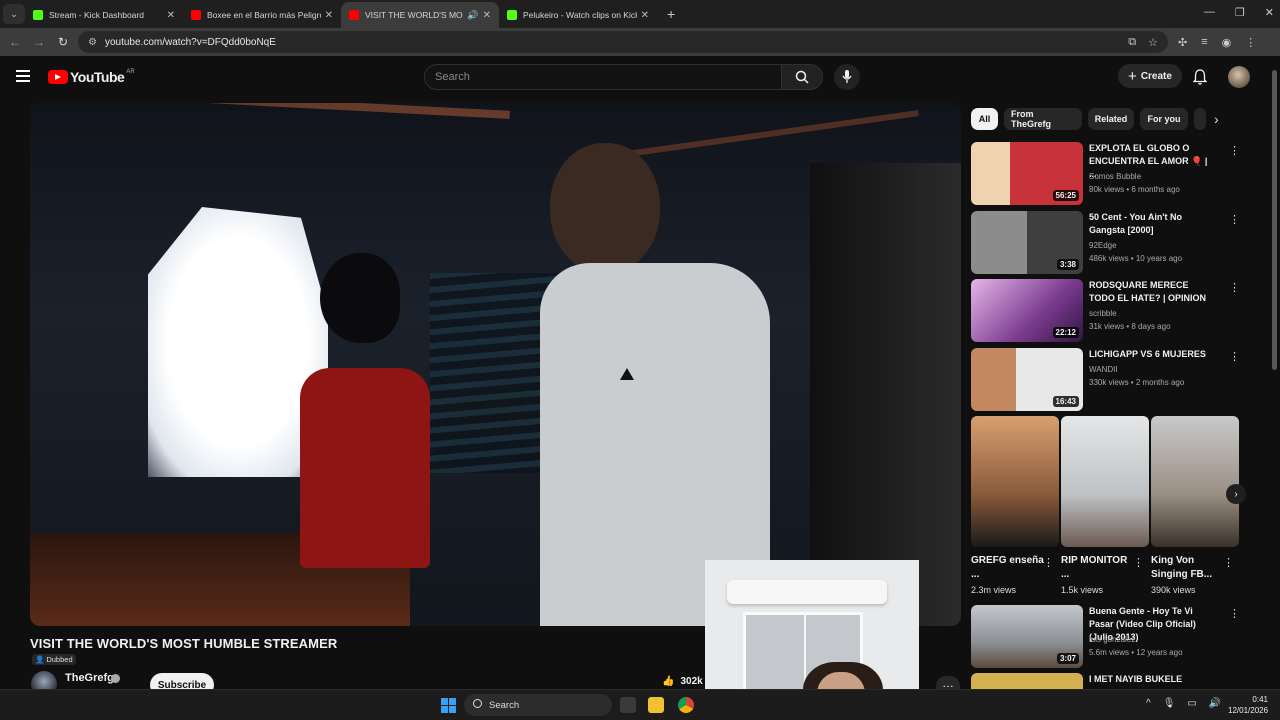 Image resolution: width=1280 pixels, height=720 pixels. Describe the element at coordinates (1200, 119) in the screenshot. I see `chip-truncated` at that location.